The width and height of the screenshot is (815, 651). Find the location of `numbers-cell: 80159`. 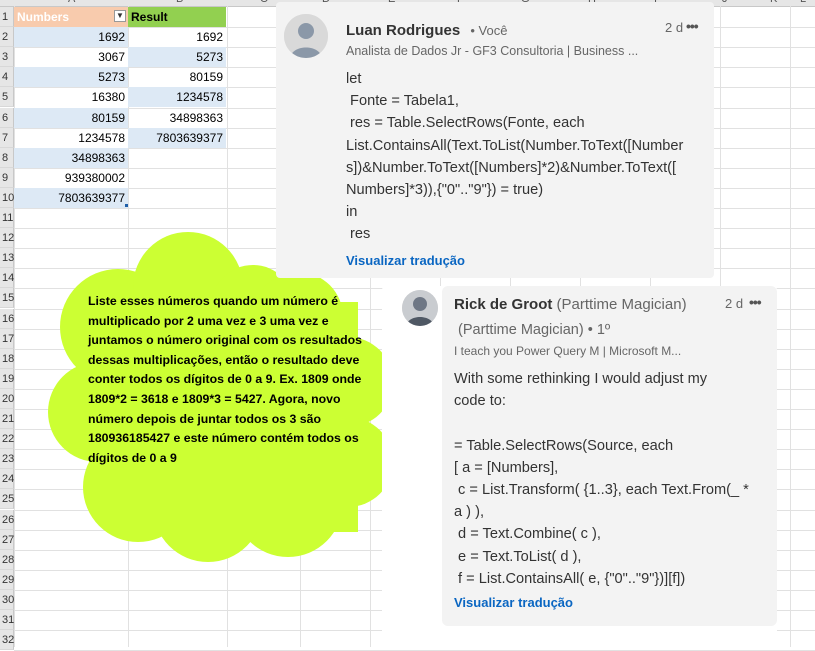

numbers-cell: 80159 is located at coordinates (71, 117).